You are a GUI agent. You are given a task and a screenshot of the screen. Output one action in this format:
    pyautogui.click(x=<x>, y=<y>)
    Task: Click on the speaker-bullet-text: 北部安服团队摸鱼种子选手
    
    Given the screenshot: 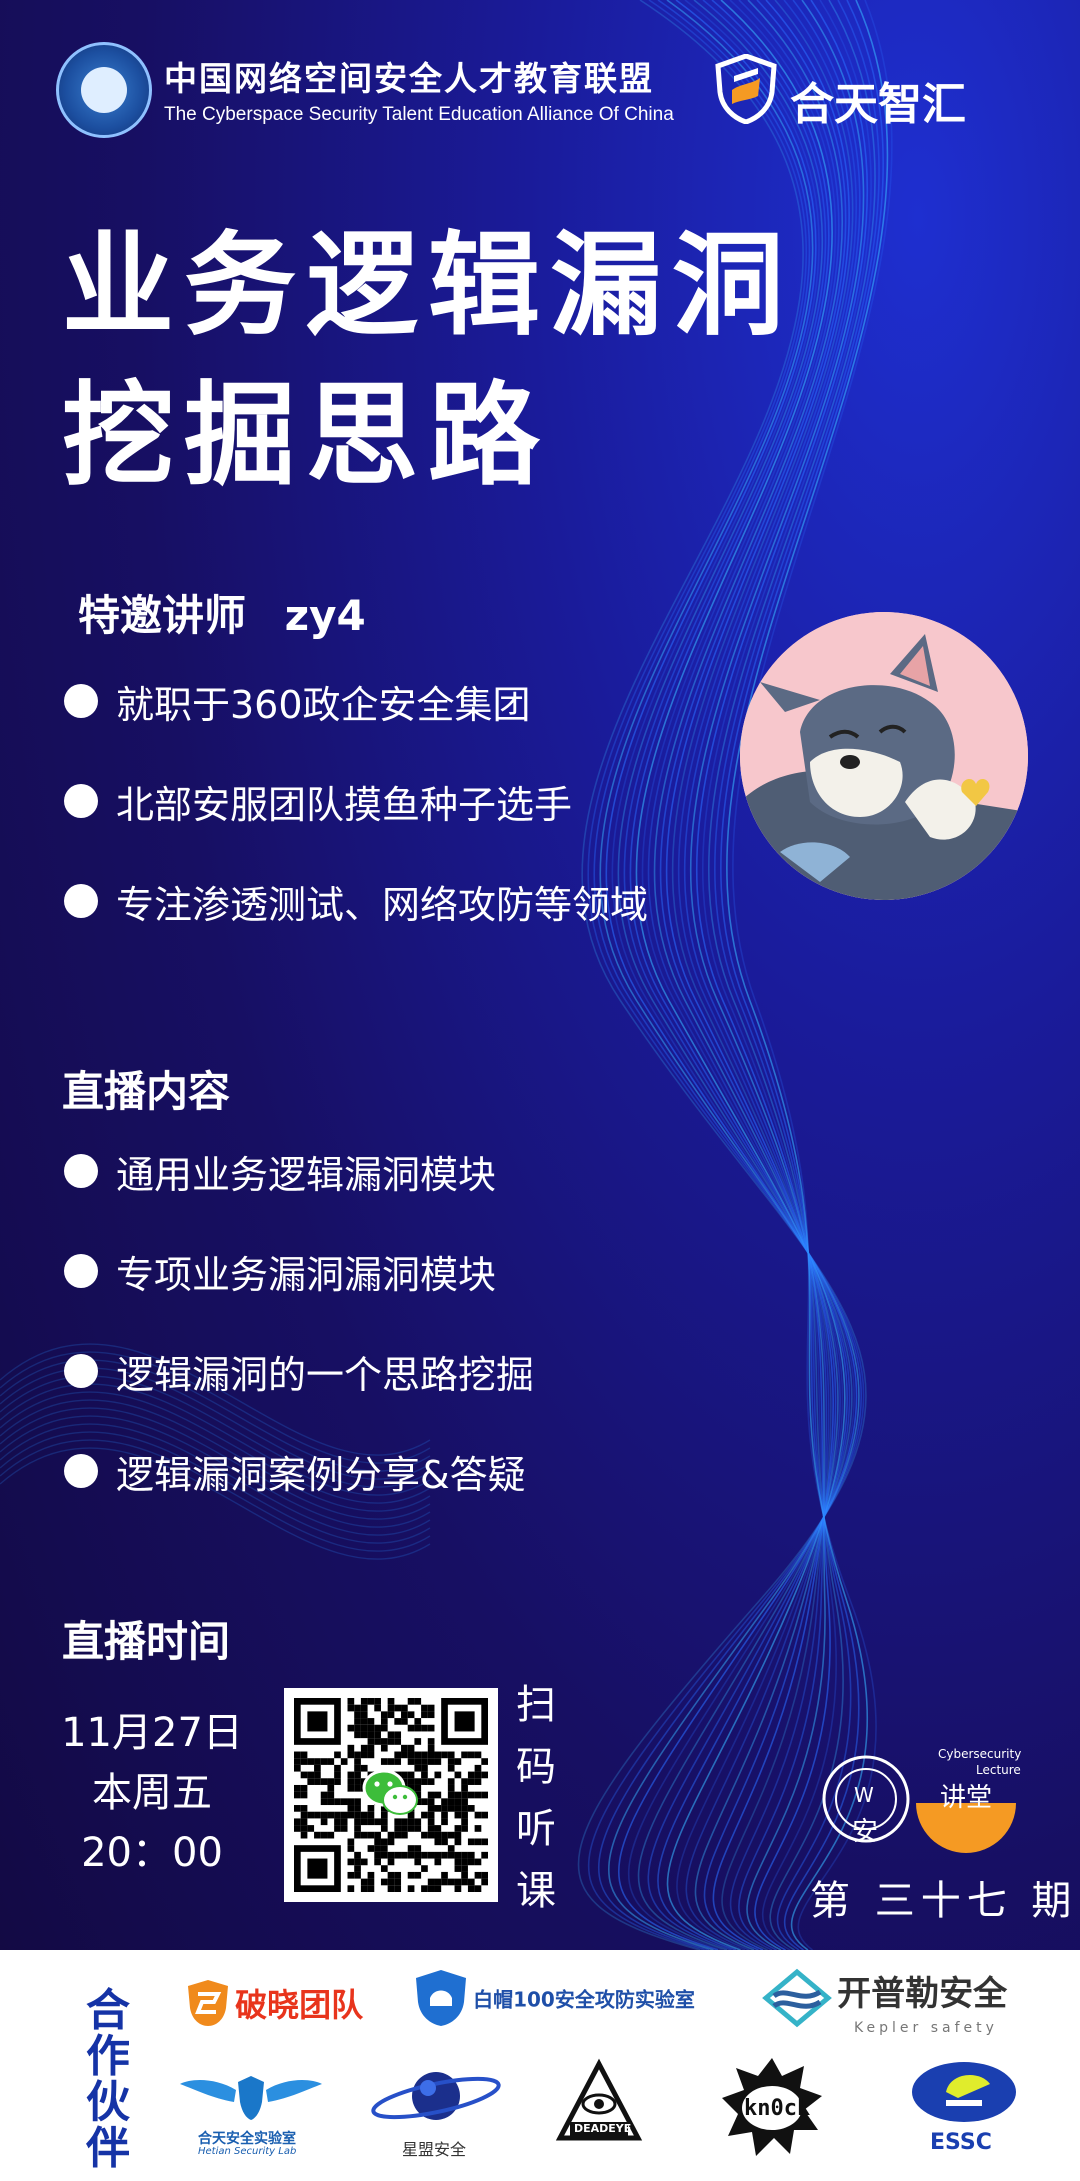 What is the action you would take?
    pyautogui.click(x=344, y=805)
    